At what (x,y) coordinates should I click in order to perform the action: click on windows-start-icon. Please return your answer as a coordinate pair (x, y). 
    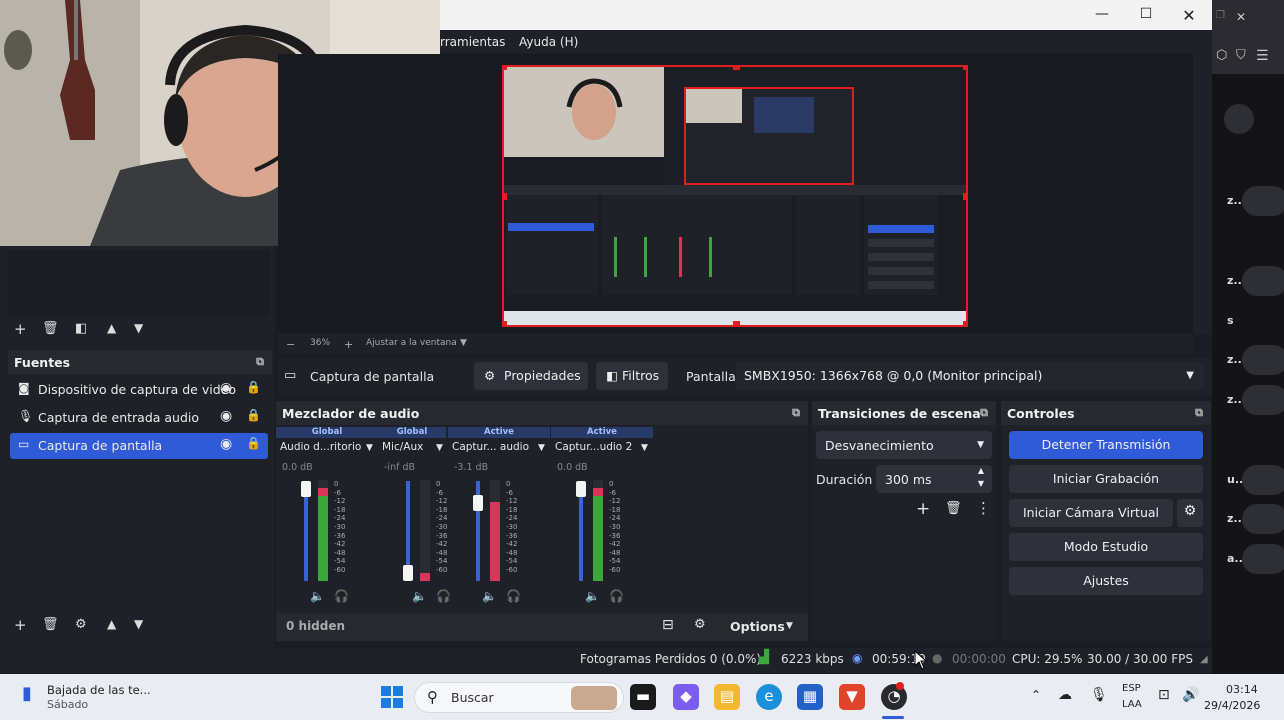
    Looking at the image, I should click on (392, 699).